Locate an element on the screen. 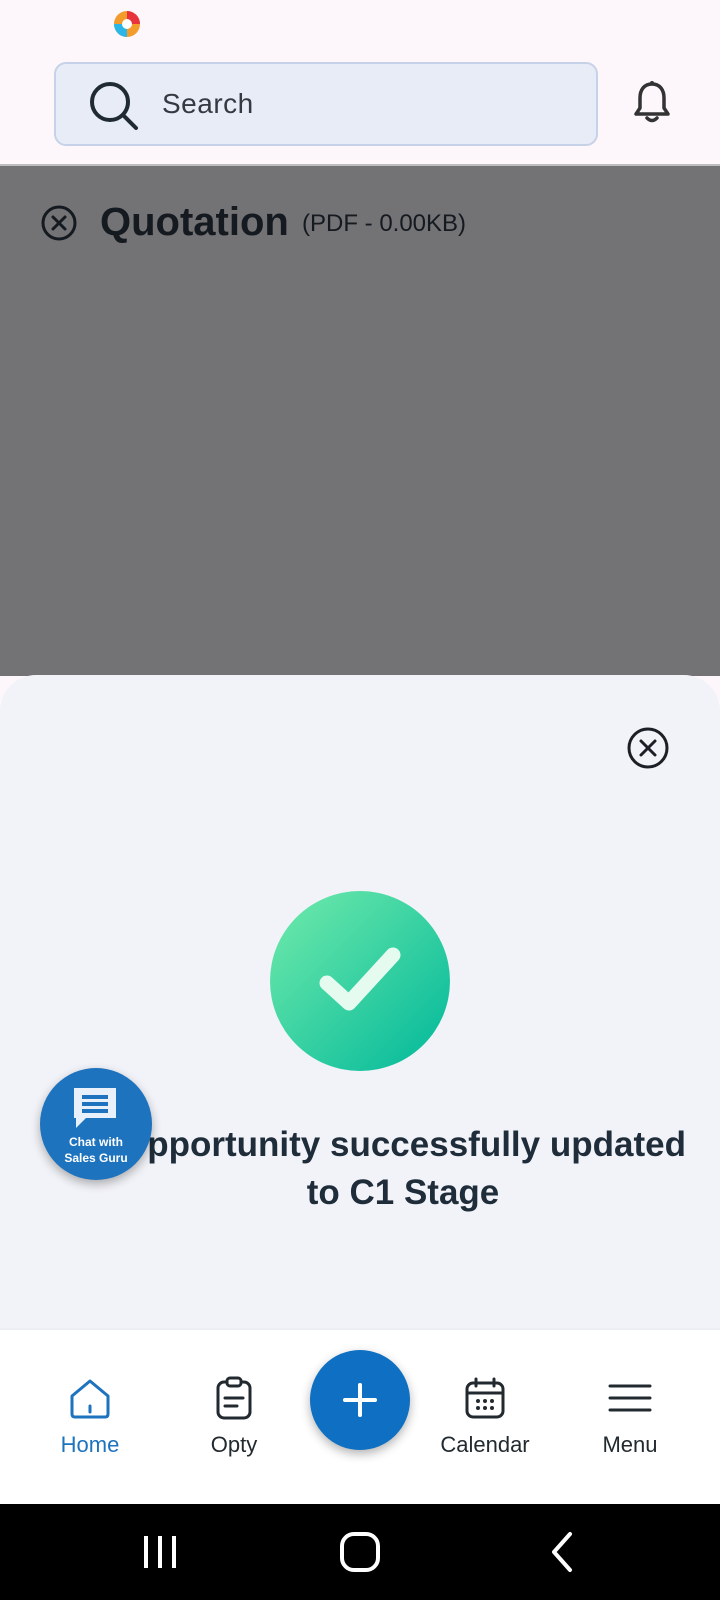 The height and width of the screenshot is (1600, 720). clipboard-icon is located at coordinates (234, 1398).